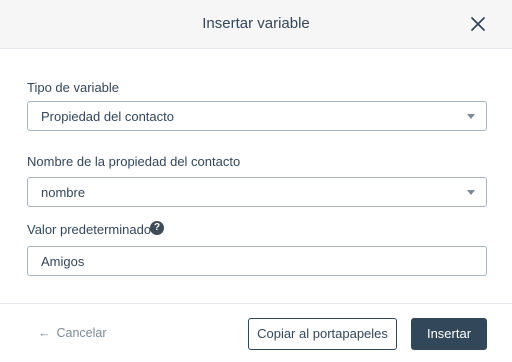 The image size is (512, 362). What do you see at coordinates (134, 161) in the screenshot?
I see `property-name-label: Nombre de la propiedad del contacto` at bounding box center [134, 161].